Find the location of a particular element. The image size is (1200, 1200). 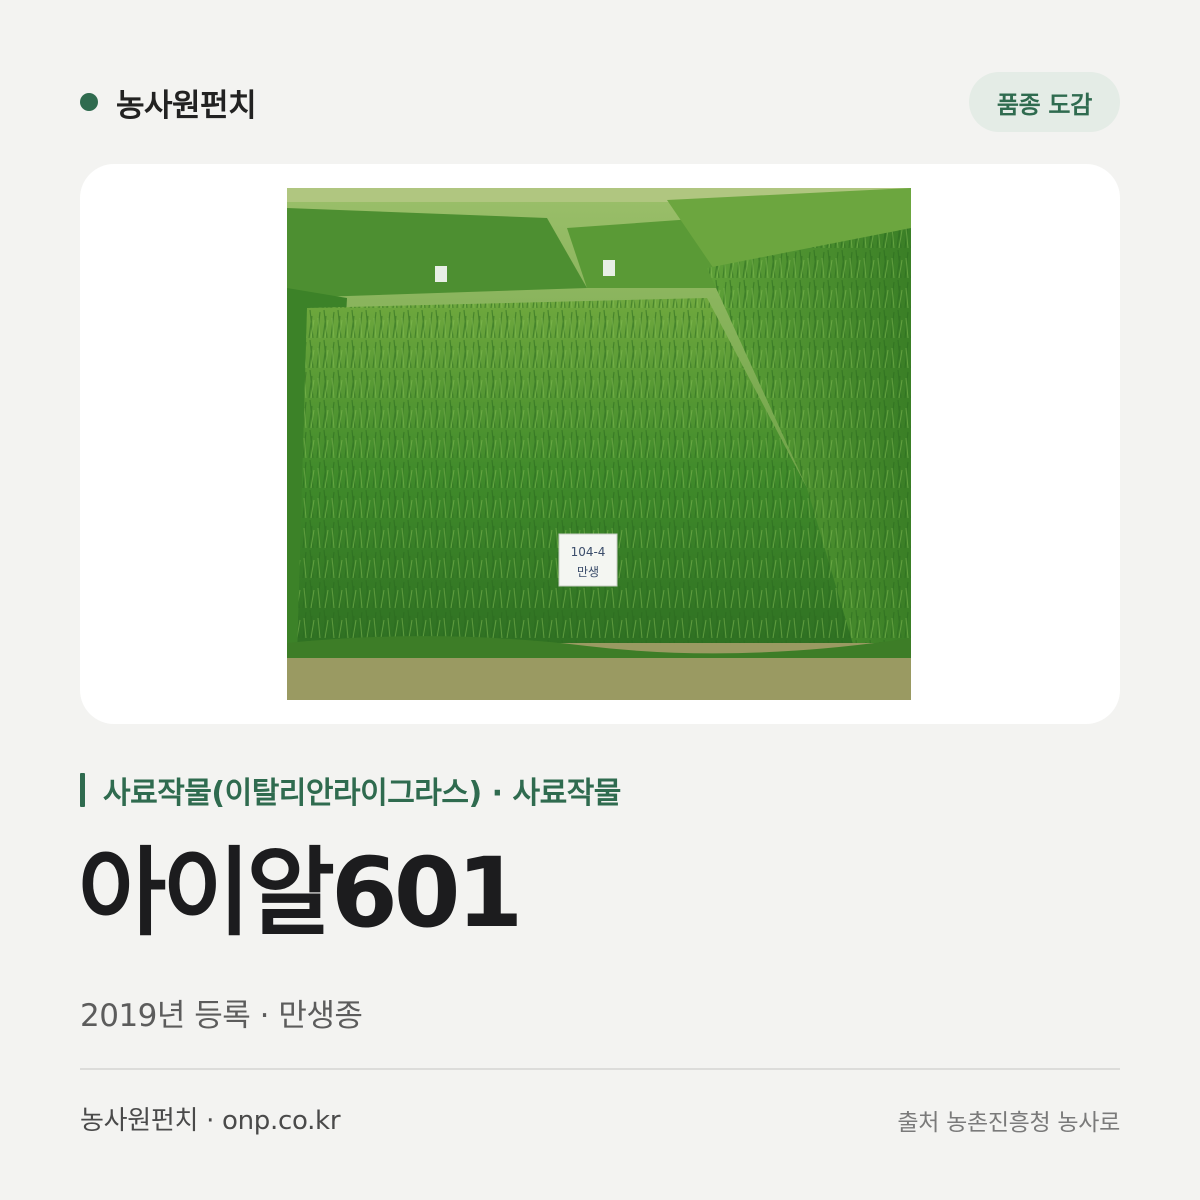

variety-meta: 2019년 등록 · 만생종 is located at coordinates (221, 1016).